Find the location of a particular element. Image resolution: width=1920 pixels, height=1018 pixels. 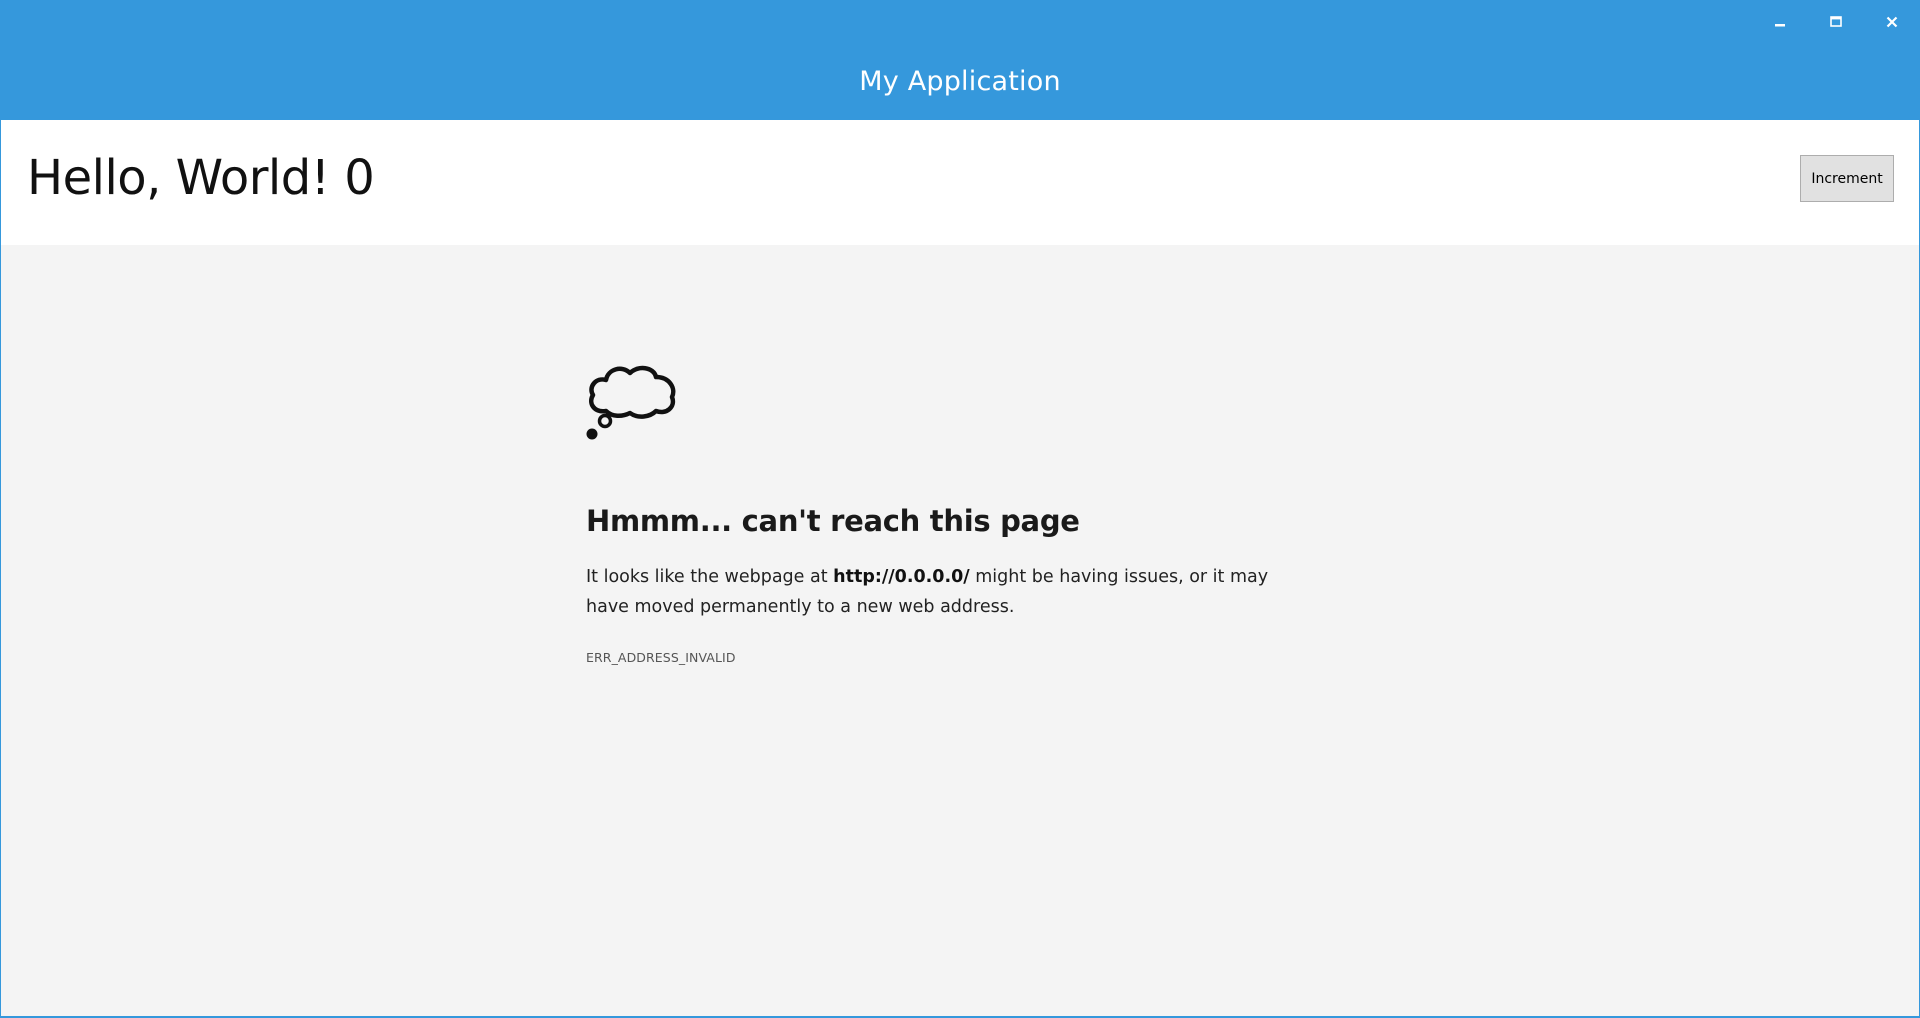

error-desc-prefix: It looks like the webpage at is located at coordinates (710, 577).